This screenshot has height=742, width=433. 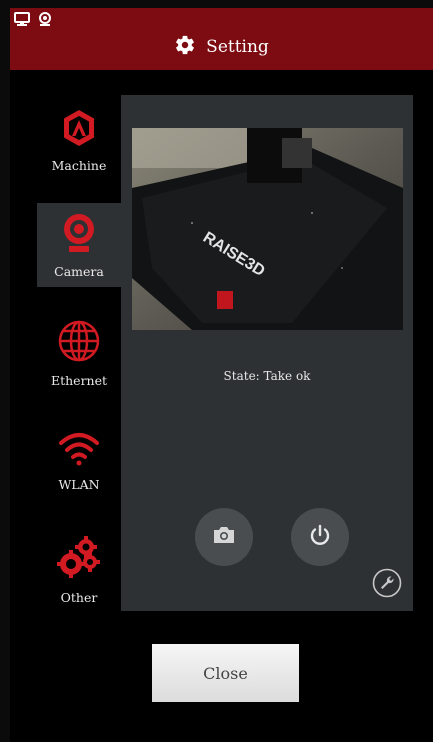 I want to click on gears-icon, so click(x=79, y=559).